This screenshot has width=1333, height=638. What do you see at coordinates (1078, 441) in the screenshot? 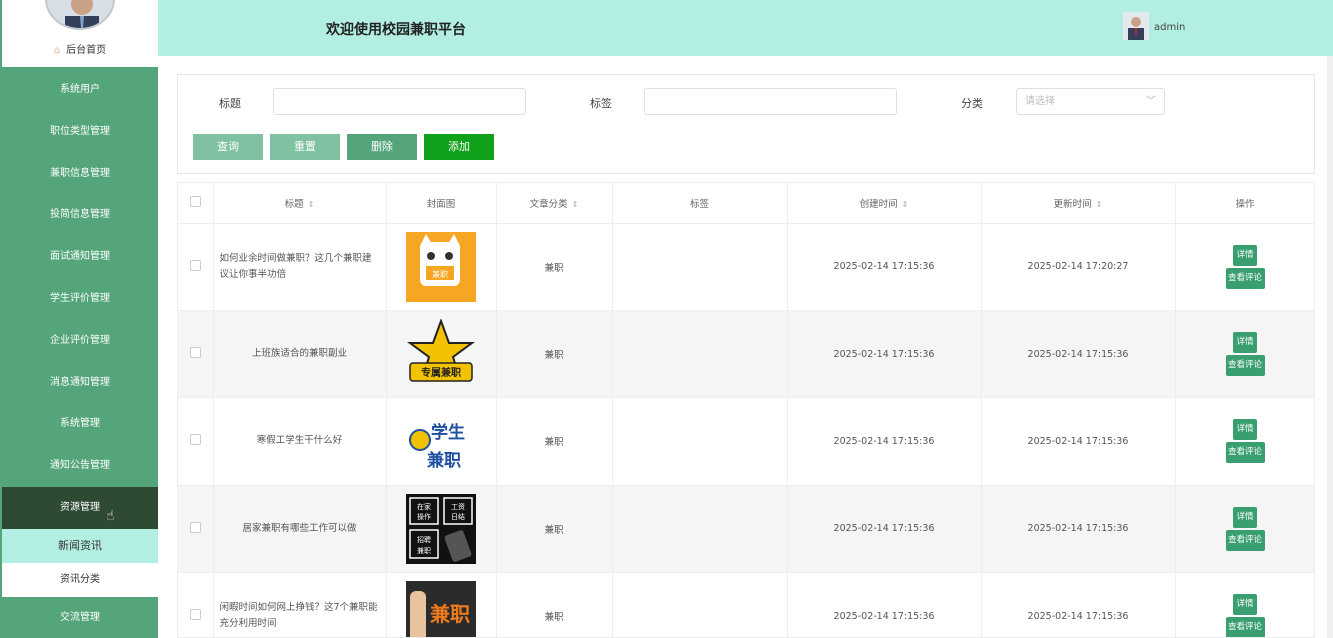
I see `row-updated-time: 2025-02-14 17:15:36` at bounding box center [1078, 441].